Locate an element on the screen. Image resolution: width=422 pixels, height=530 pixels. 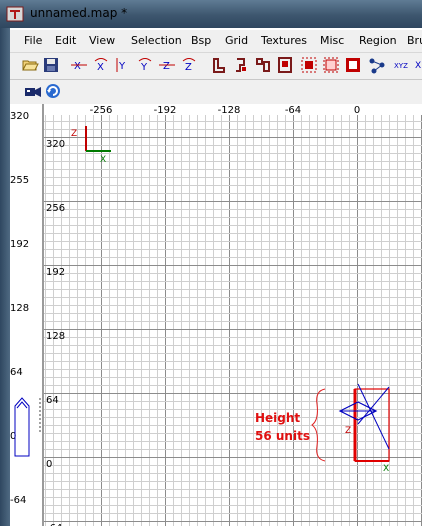
menu-grid: Grid is located at coordinates (236, 40).